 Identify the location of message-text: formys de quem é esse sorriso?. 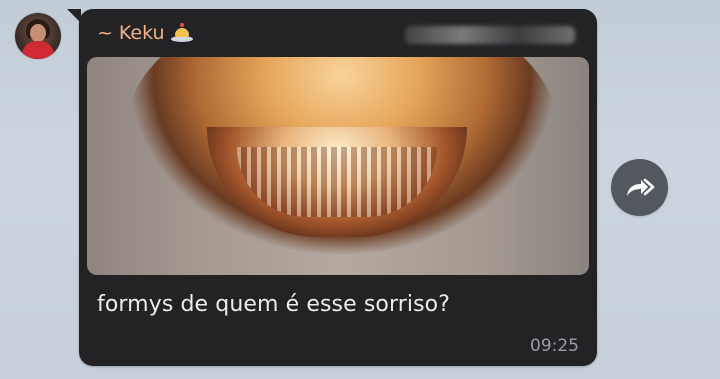
(273, 304).